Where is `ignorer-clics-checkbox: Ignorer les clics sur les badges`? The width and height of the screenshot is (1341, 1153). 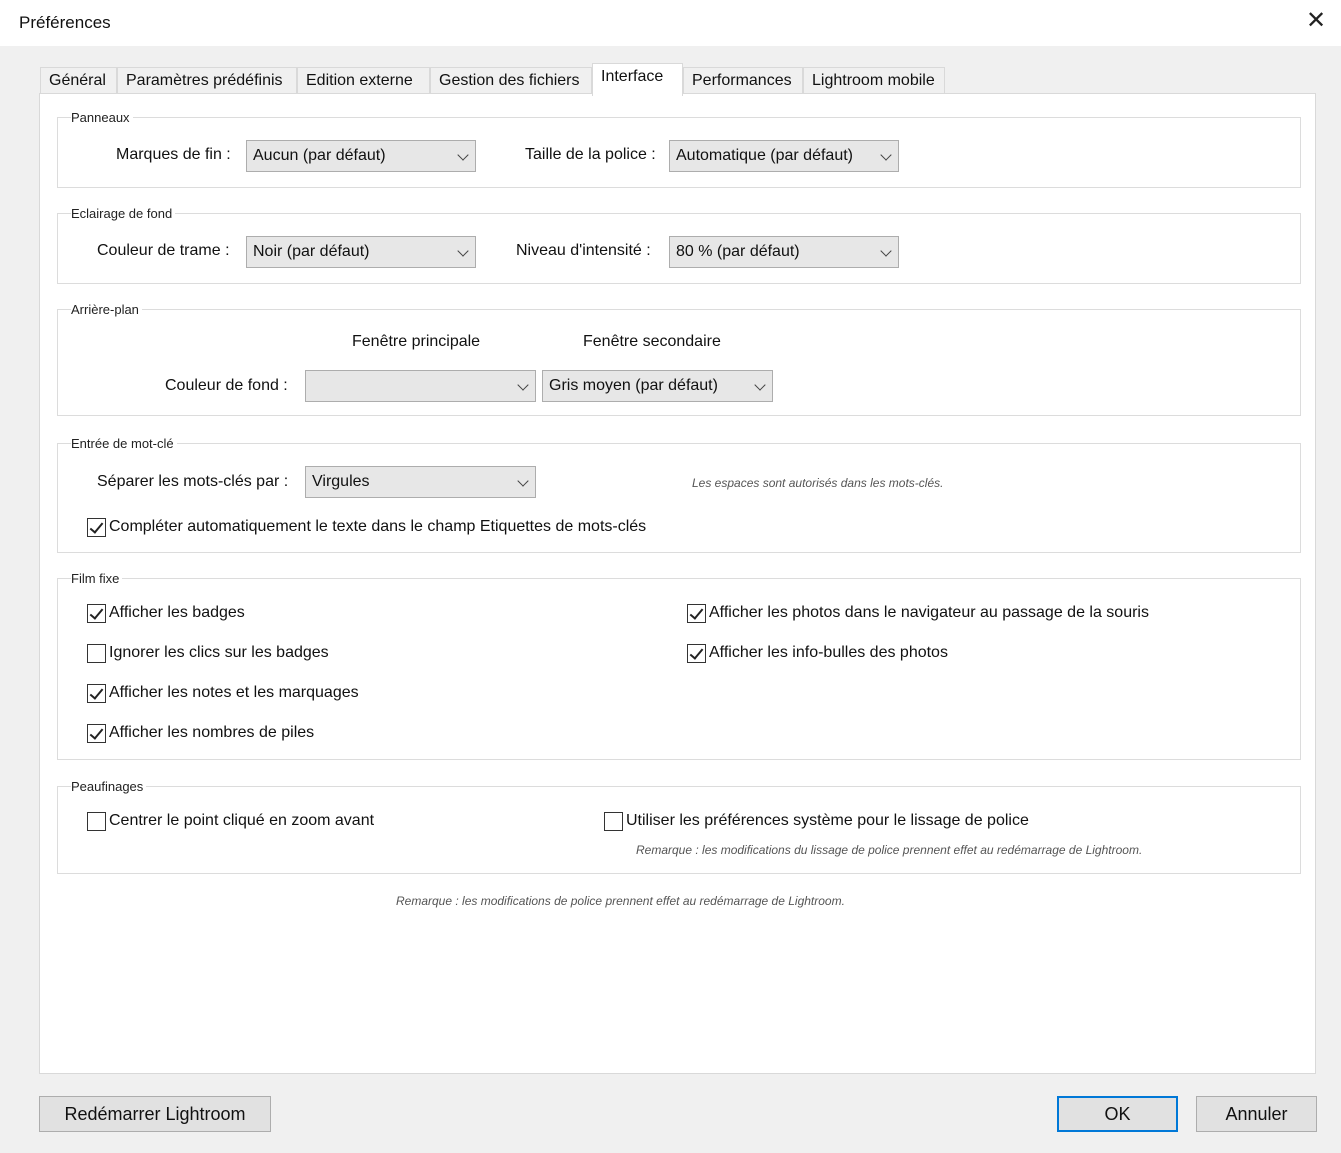
ignorer-clics-checkbox: Ignorer les clics sur les badges is located at coordinates (208, 653).